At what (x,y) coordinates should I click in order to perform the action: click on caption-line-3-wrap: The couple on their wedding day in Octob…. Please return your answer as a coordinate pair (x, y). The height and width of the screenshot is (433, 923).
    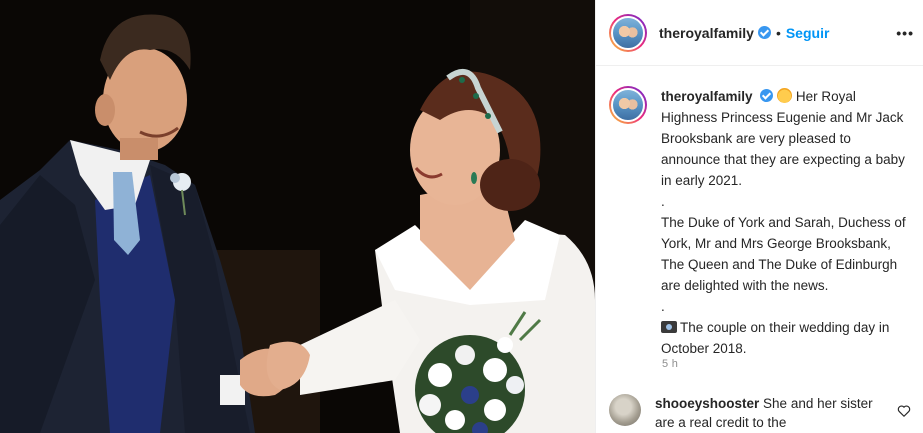
    Looking at the image, I should click on (786, 338).